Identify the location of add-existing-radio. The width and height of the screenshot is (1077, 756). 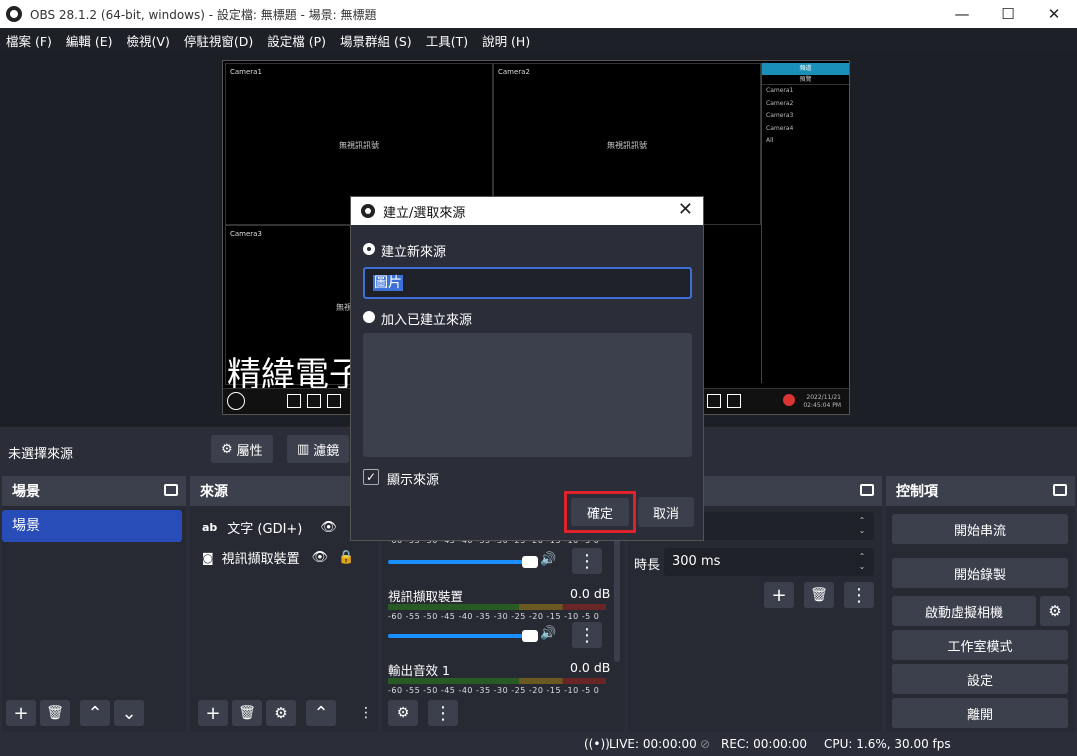
(369, 317).